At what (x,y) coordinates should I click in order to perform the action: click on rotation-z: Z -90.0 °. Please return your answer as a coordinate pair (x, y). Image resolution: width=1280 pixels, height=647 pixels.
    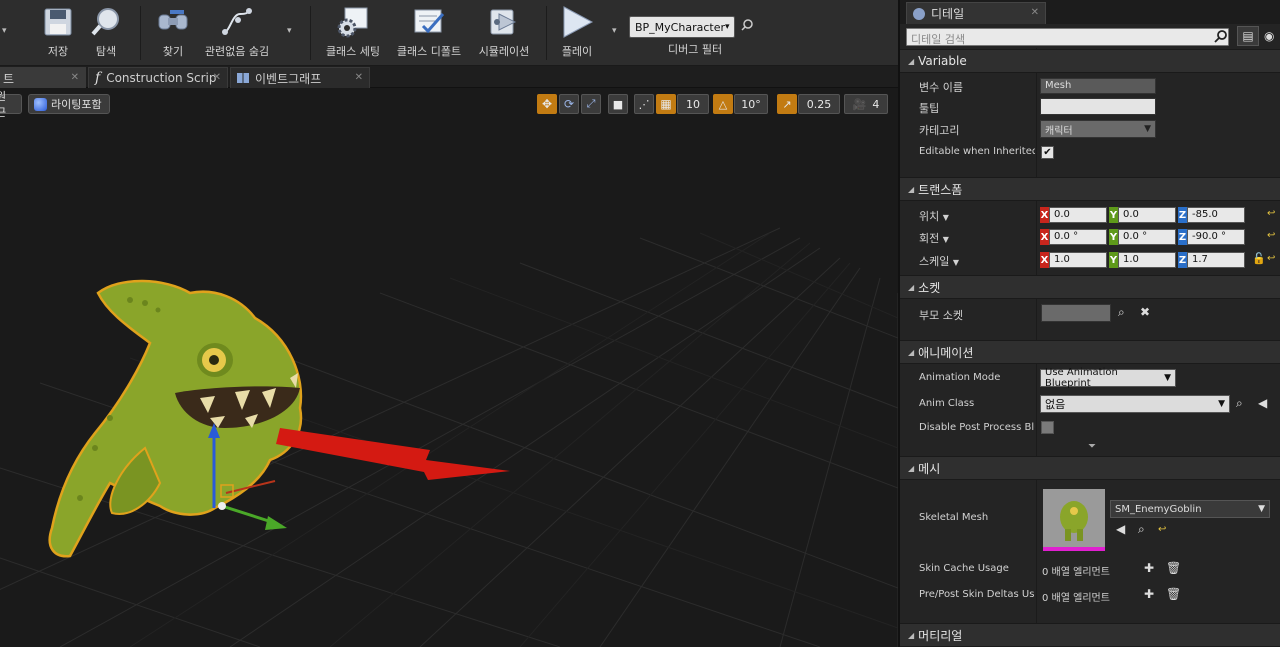
    Looking at the image, I should click on (1211, 237).